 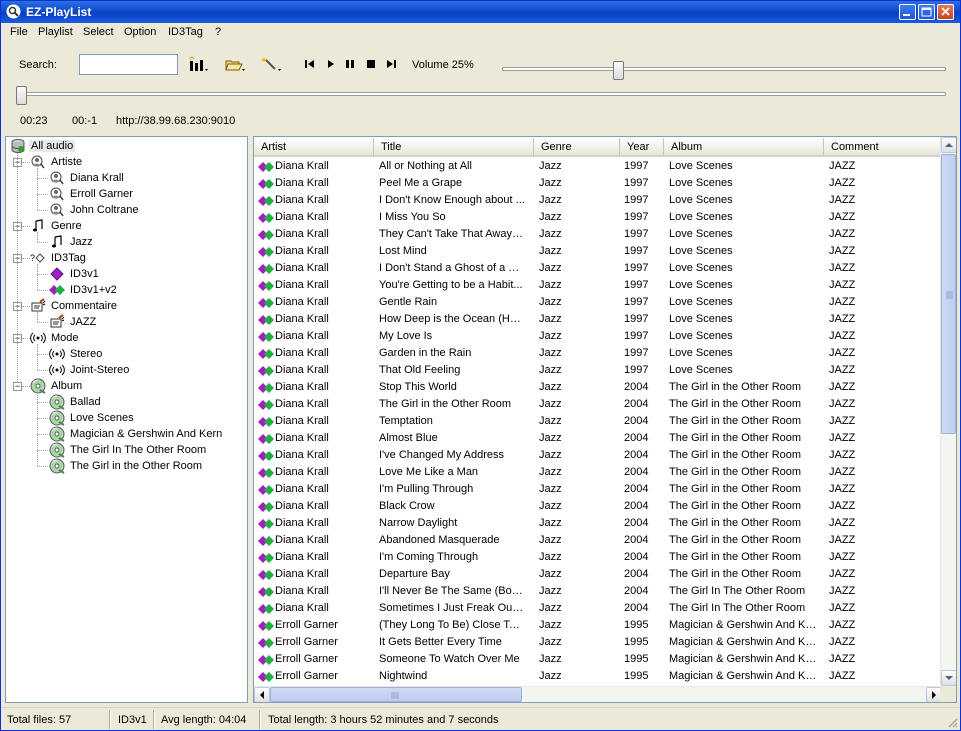 What do you see at coordinates (350, 64) in the screenshot?
I see `pause-button` at bounding box center [350, 64].